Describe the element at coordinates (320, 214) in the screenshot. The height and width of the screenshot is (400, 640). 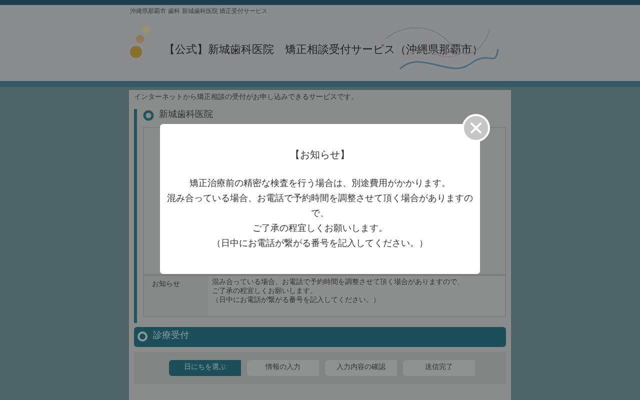
I see `modal-message: 矯正治療前の精密な検査を行う場合は、別途費用がかかります。 混み合っている場合、お電話で予約時間を調整させて頂く場合がありますので、 ご了承の程宜しくお願いします。 （日中にお電話が繋がる番号を記入してください。）` at that location.